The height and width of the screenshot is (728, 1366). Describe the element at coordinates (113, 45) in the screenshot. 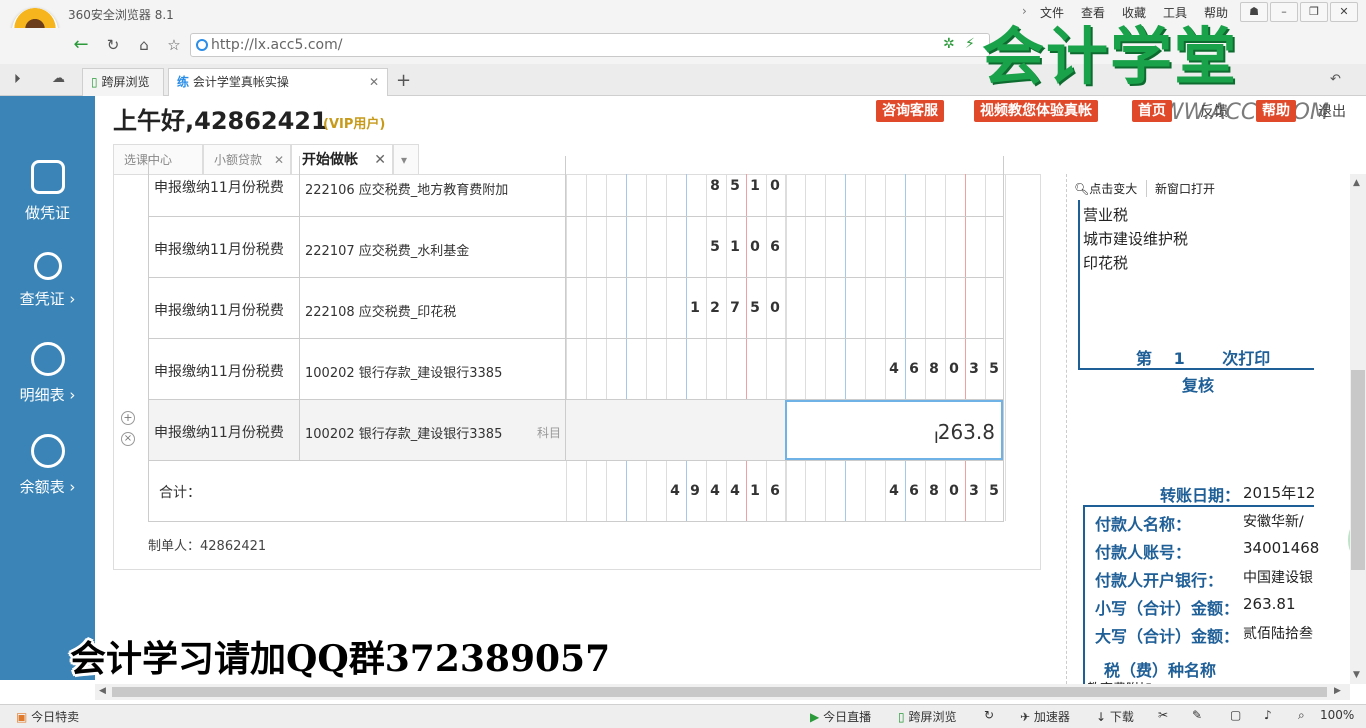

I see `refresh-icon: ↻` at that location.